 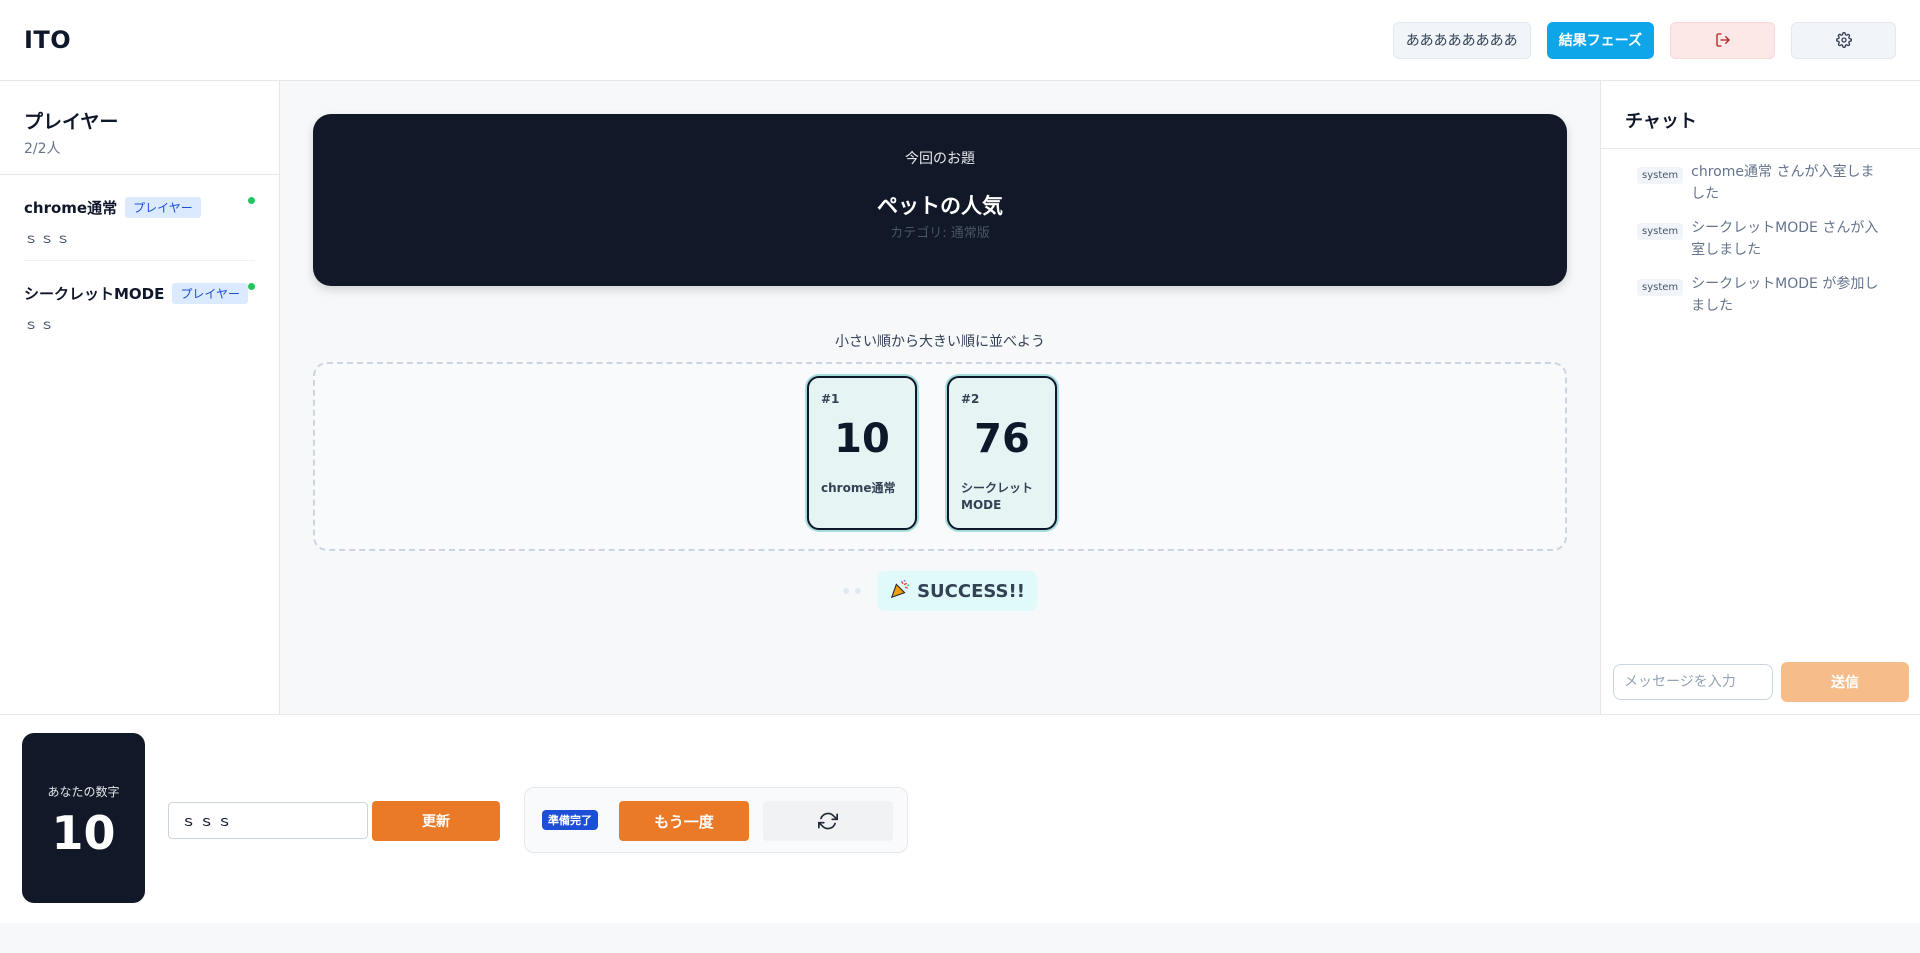 What do you see at coordinates (1002, 439) in the screenshot?
I see `card-value: 76` at bounding box center [1002, 439].